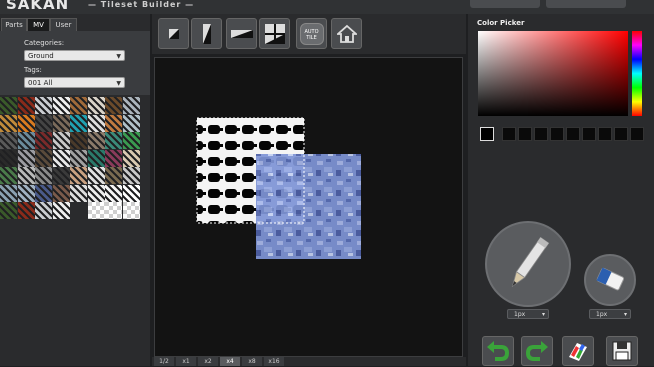  I want to click on save-button, so click(622, 351).